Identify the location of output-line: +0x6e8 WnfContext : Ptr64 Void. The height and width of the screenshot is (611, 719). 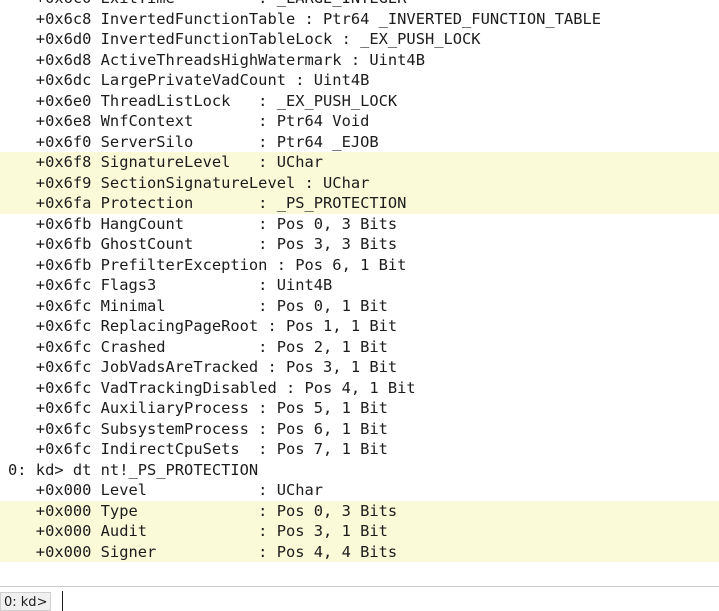
(189, 121).